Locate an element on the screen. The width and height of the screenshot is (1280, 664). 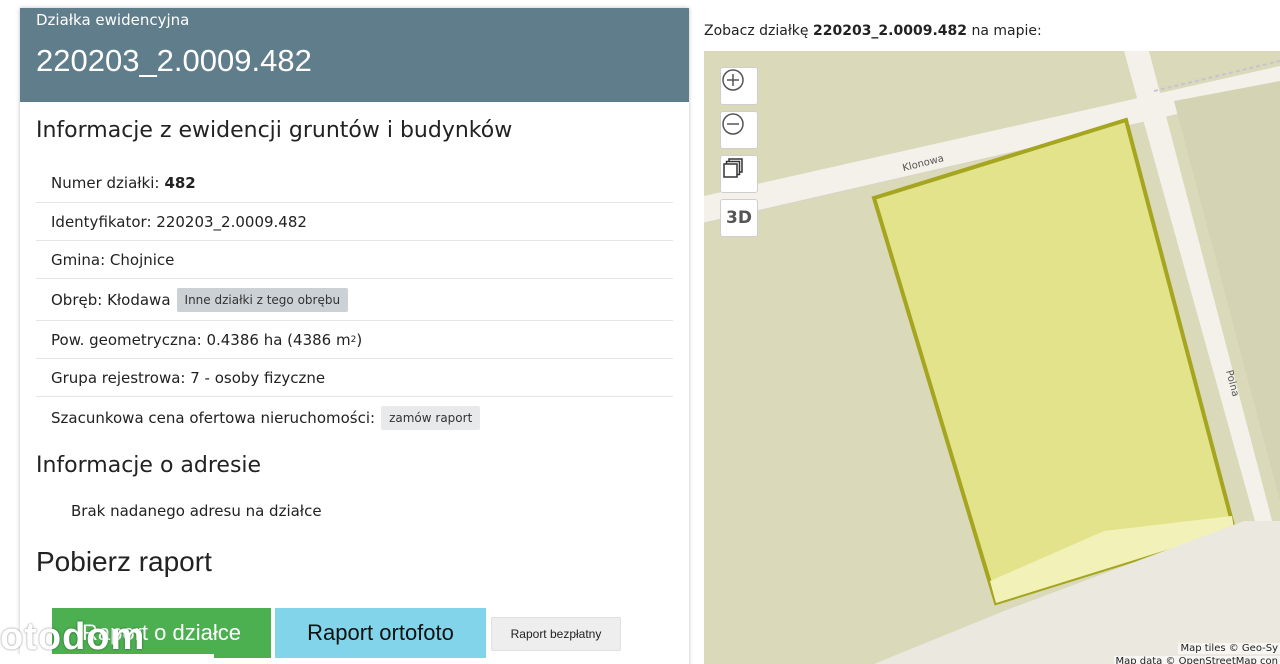
row-label: Szacunkowa cena ofertowa nieruchomości: is located at coordinates (213, 418).